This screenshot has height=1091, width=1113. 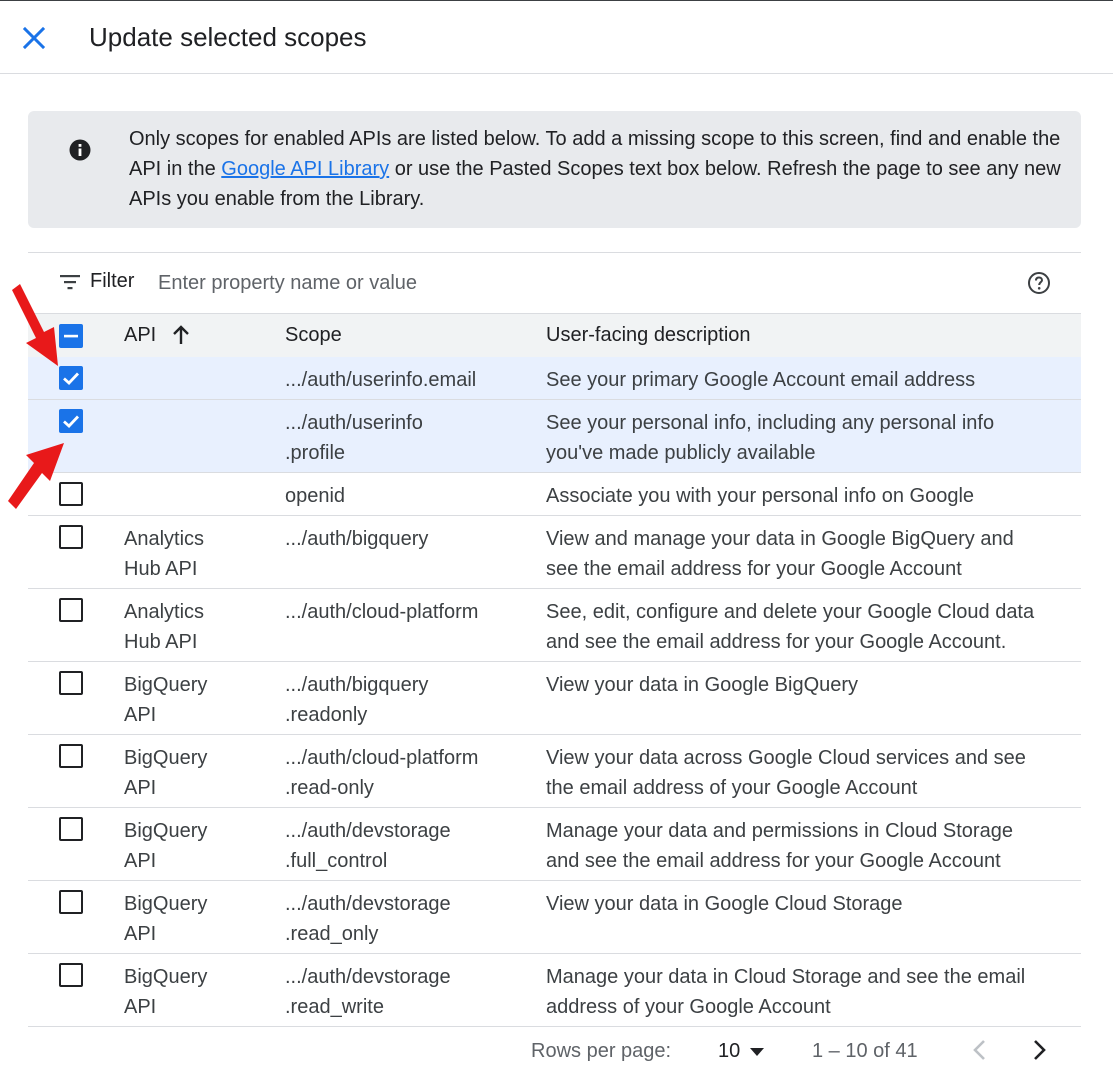 I want to click on scope-cell: .../auth/devstorage .read_only, so click(x=405, y=919).